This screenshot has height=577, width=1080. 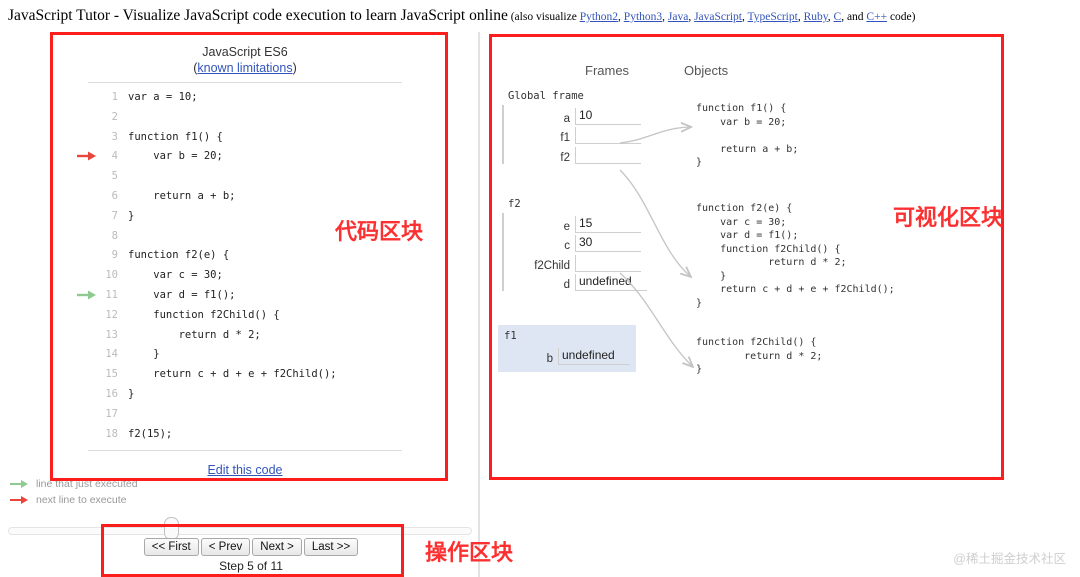 What do you see at coordinates (331, 547) in the screenshot?
I see `last-button: Last >>` at bounding box center [331, 547].